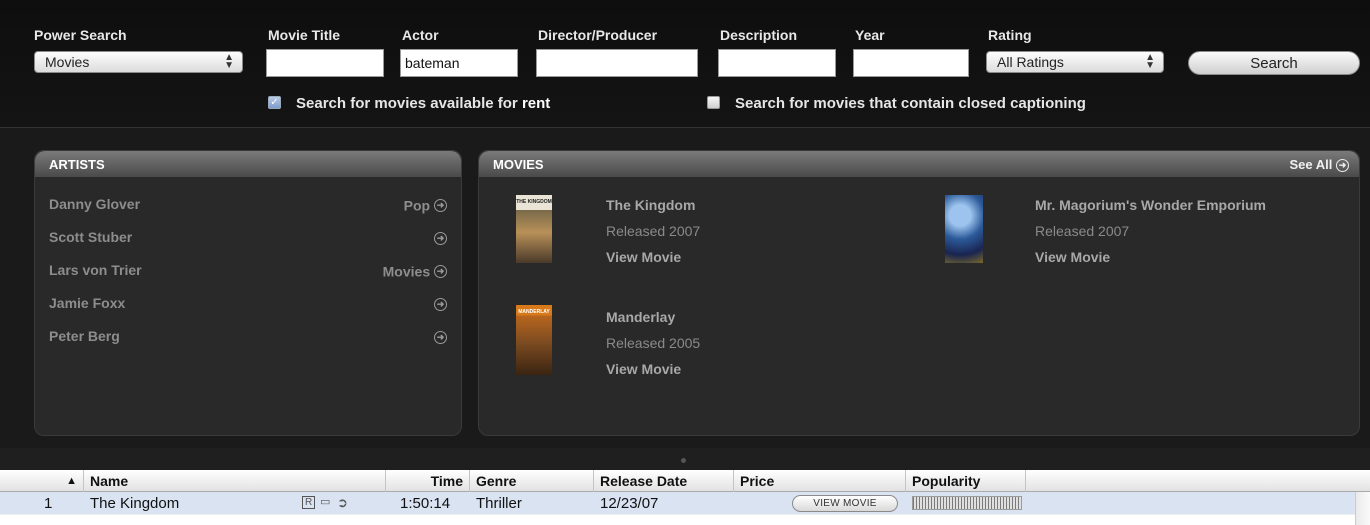 The image size is (1370, 525). Describe the element at coordinates (248, 239) in the screenshot. I see `artist-row-scott-stuber: Scott Stuber ➜` at that location.